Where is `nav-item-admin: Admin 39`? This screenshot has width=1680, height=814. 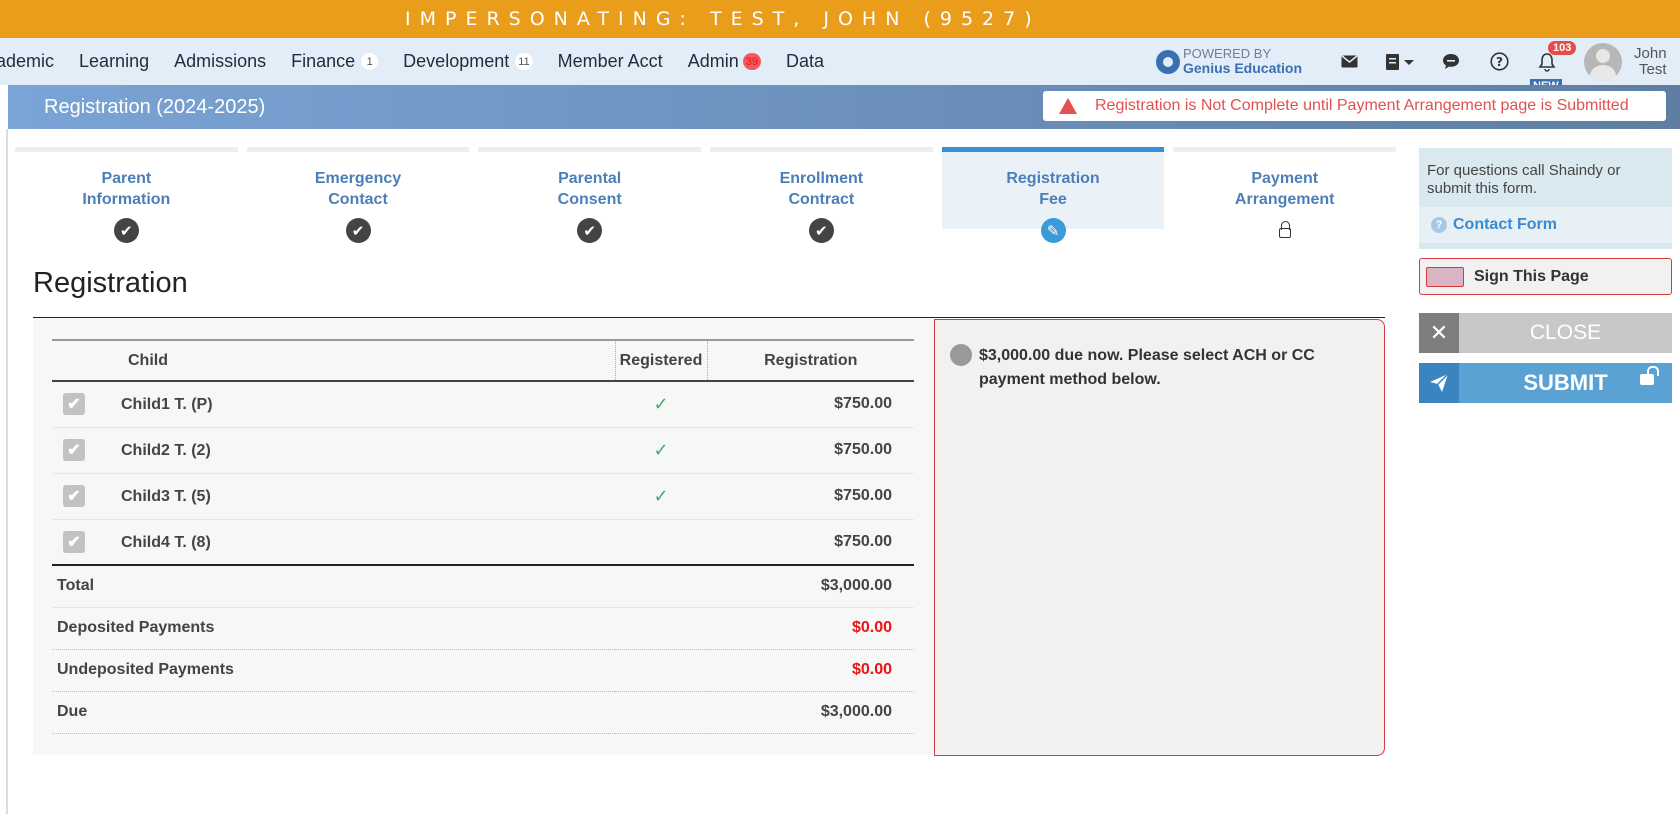
nav-item-admin: Admin 39 is located at coordinates (724, 61).